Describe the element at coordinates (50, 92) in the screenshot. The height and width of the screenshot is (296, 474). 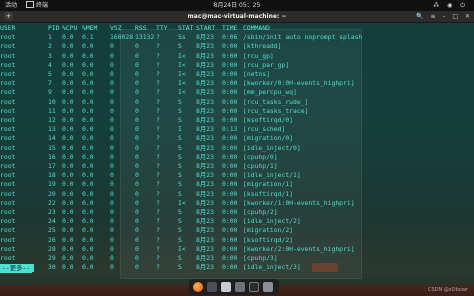
I see `table-cell: 9` at that location.